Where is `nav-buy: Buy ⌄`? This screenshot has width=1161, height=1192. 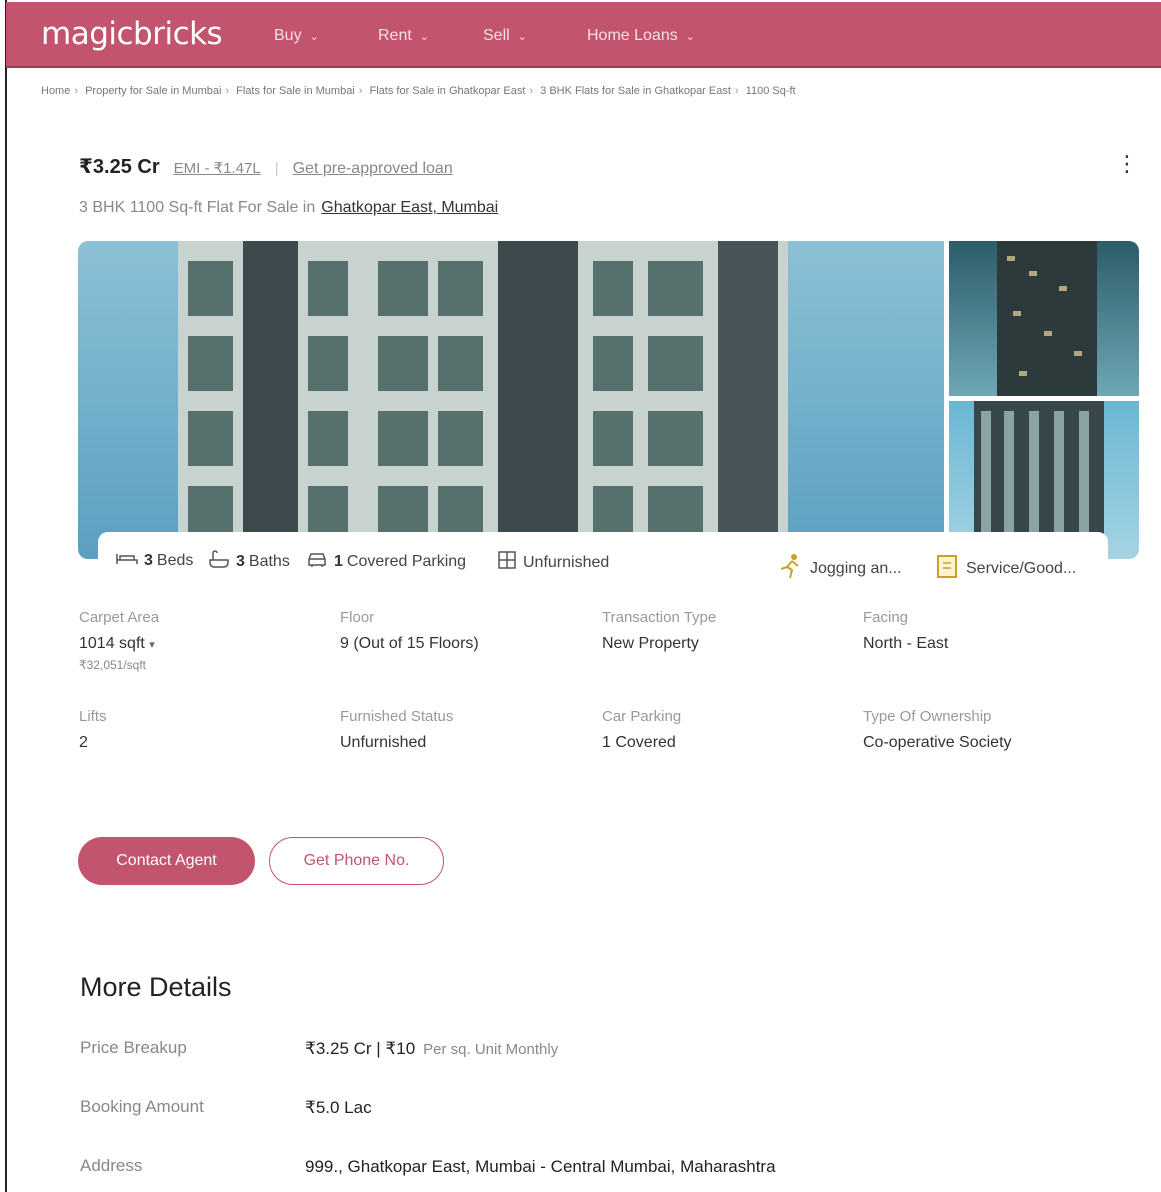
nav-buy: Buy ⌄ is located at coordinates (296, 36).